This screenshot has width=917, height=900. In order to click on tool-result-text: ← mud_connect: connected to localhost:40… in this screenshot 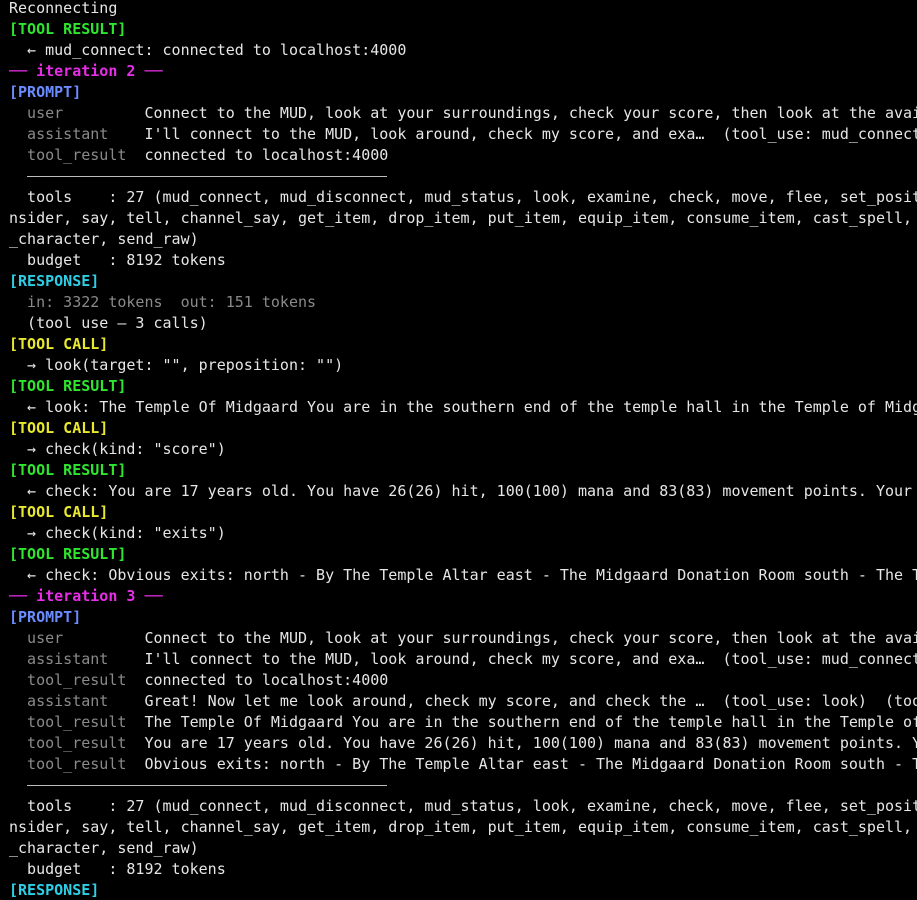, I will do `click(208, 50)`.